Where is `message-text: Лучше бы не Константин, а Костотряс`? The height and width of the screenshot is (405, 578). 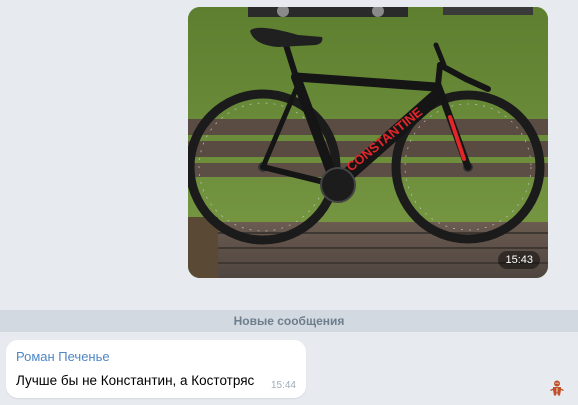
message-text: Лучше бы не Константин, а Костотряс is located at coordinates (135, 380).